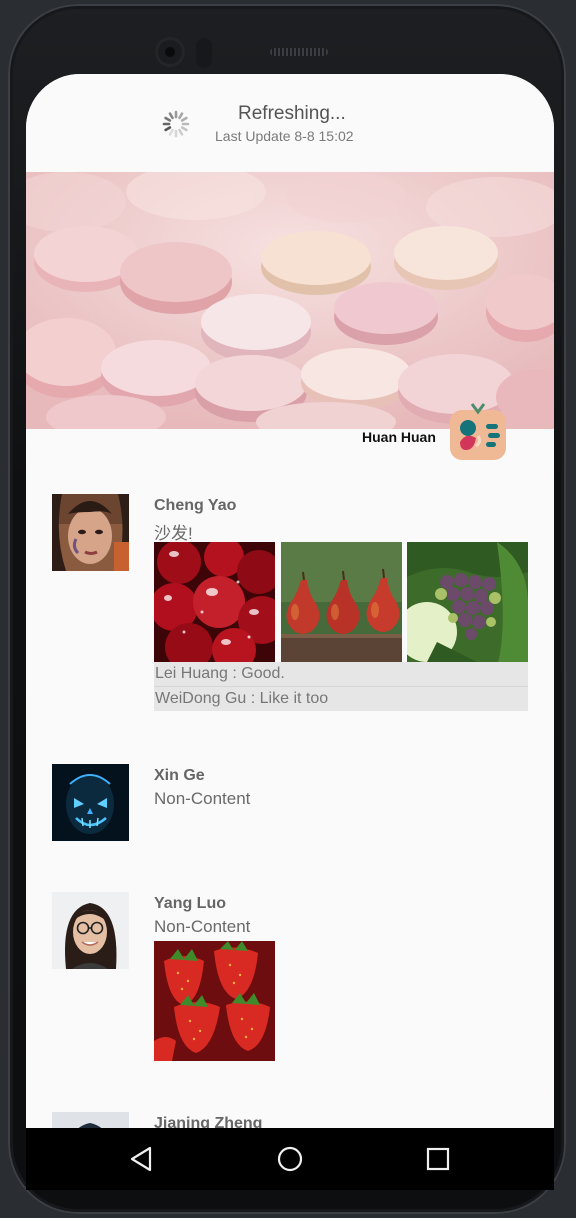 The image size is (576, 1218). I want to click on pull-to-refresh-header: Refreshing... Last Update 8-8 15:02, so click(290, 123).